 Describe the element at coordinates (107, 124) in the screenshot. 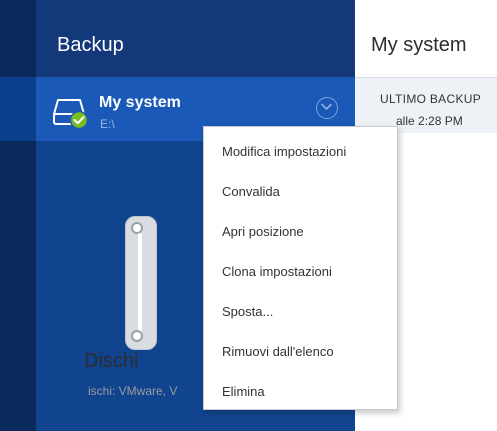

I see `backup-path: E:\` at that location.